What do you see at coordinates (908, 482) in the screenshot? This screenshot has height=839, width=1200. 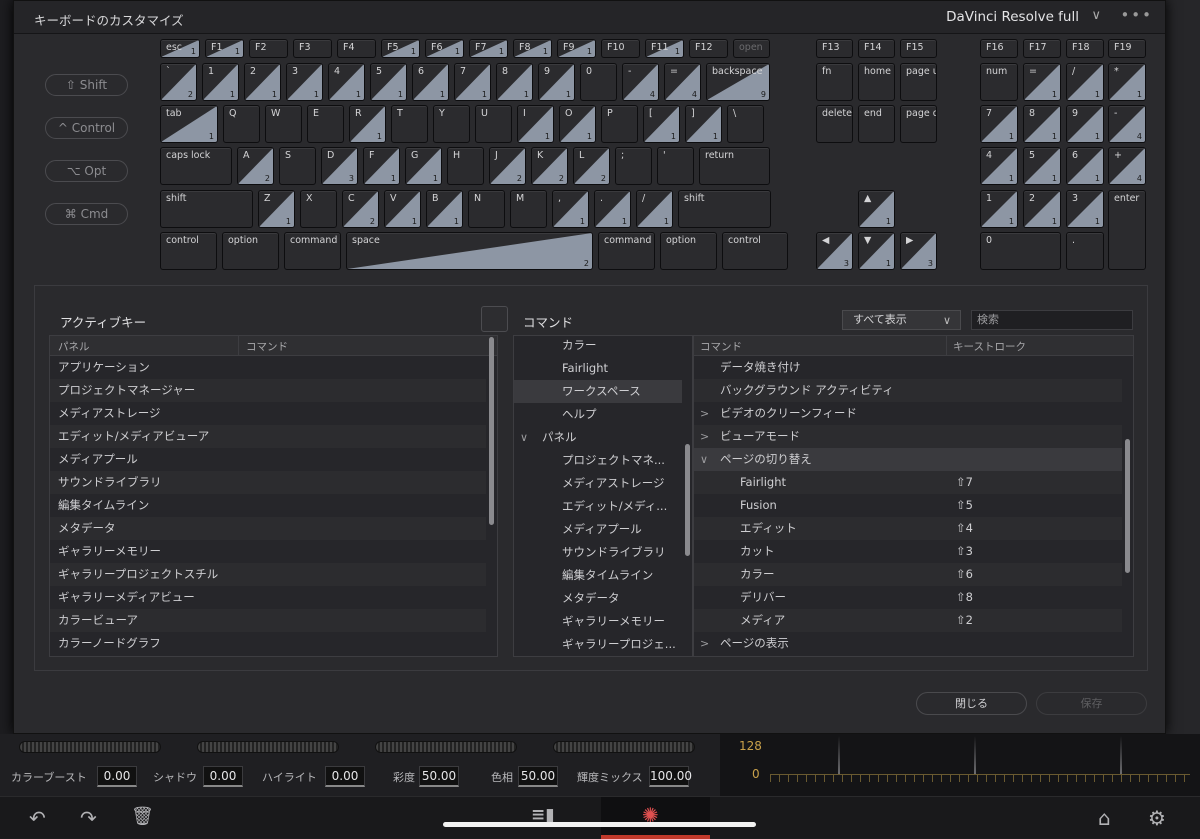 I see `table-row: Fairlight ⇧7` at bounding box center [908, 482].